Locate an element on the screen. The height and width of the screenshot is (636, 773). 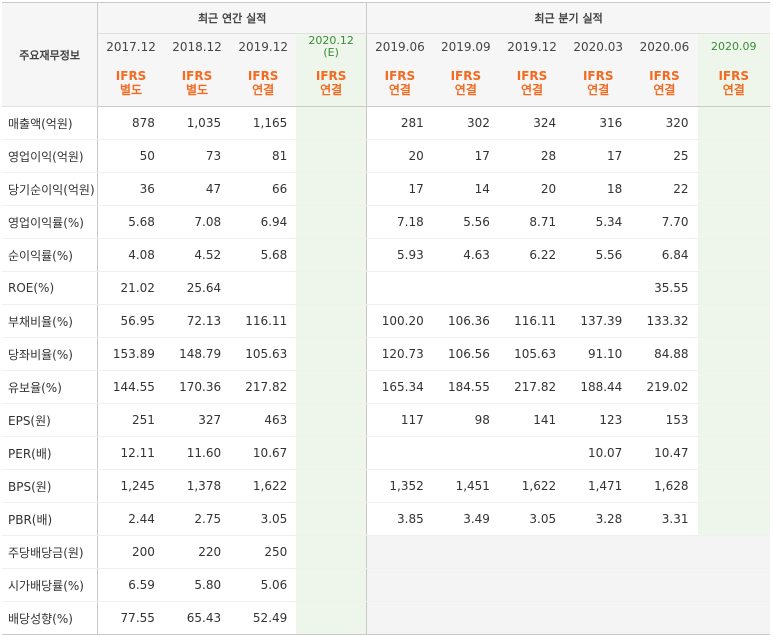
table-row: PBR(배) 2.44 2.75 3.05 3.85 3.49 3.05 3.28 3.31 is located at coordinates (386, 519).